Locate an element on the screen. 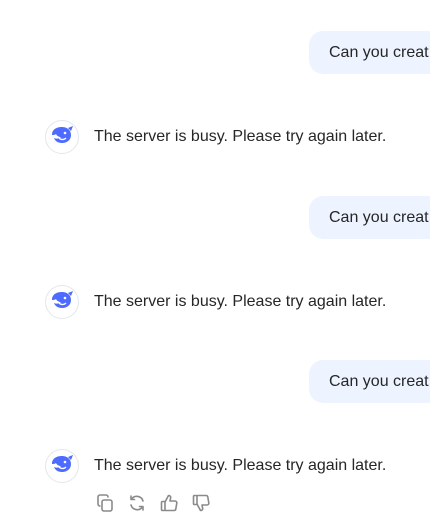 Image resolution: width=430 pixels, height=532 pixels. regenerate-button is located at coordinates (137, 503).